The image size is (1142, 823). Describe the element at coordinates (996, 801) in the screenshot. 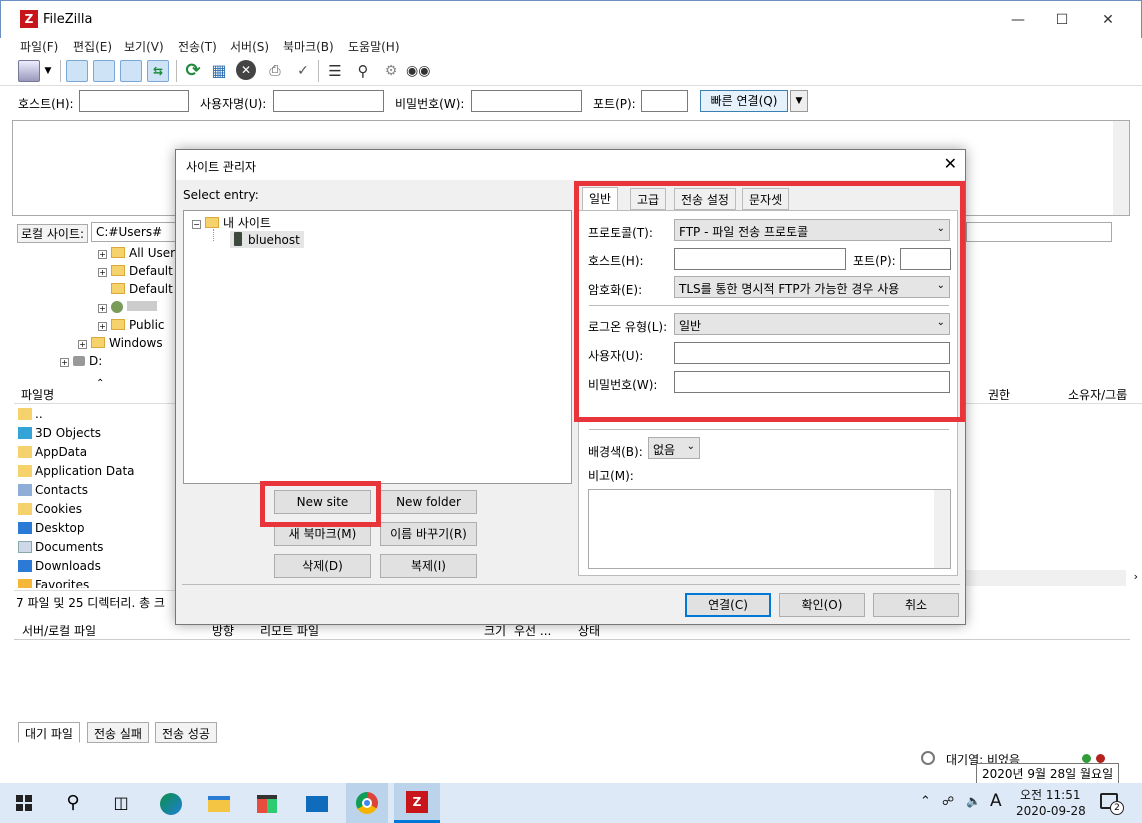

I see `ime-indicator: A` at that location.